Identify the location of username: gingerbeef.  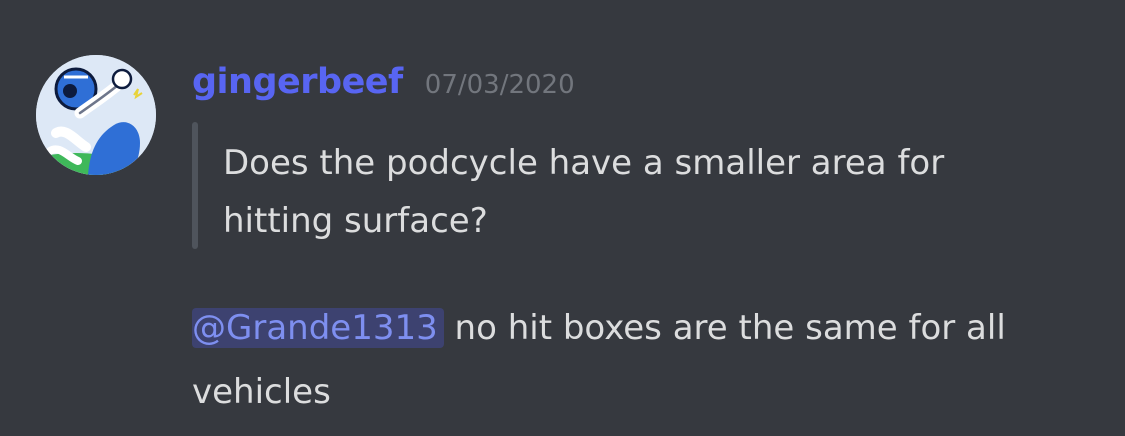
(297, 82).